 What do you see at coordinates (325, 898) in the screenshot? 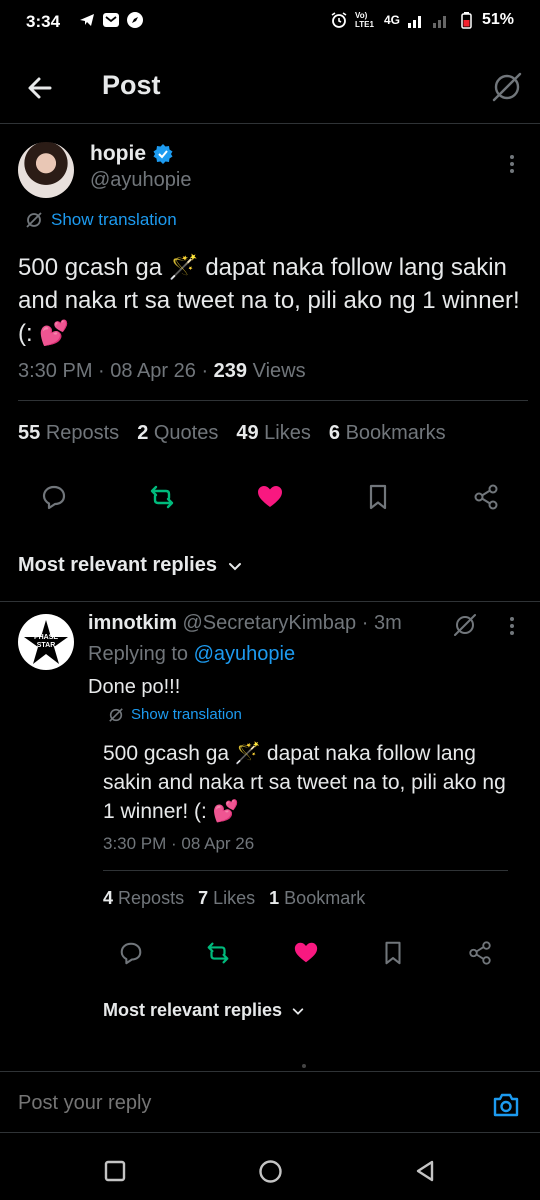
I see `reply-bookmarks-label: Bookmark` at bounding box center [325, 898].